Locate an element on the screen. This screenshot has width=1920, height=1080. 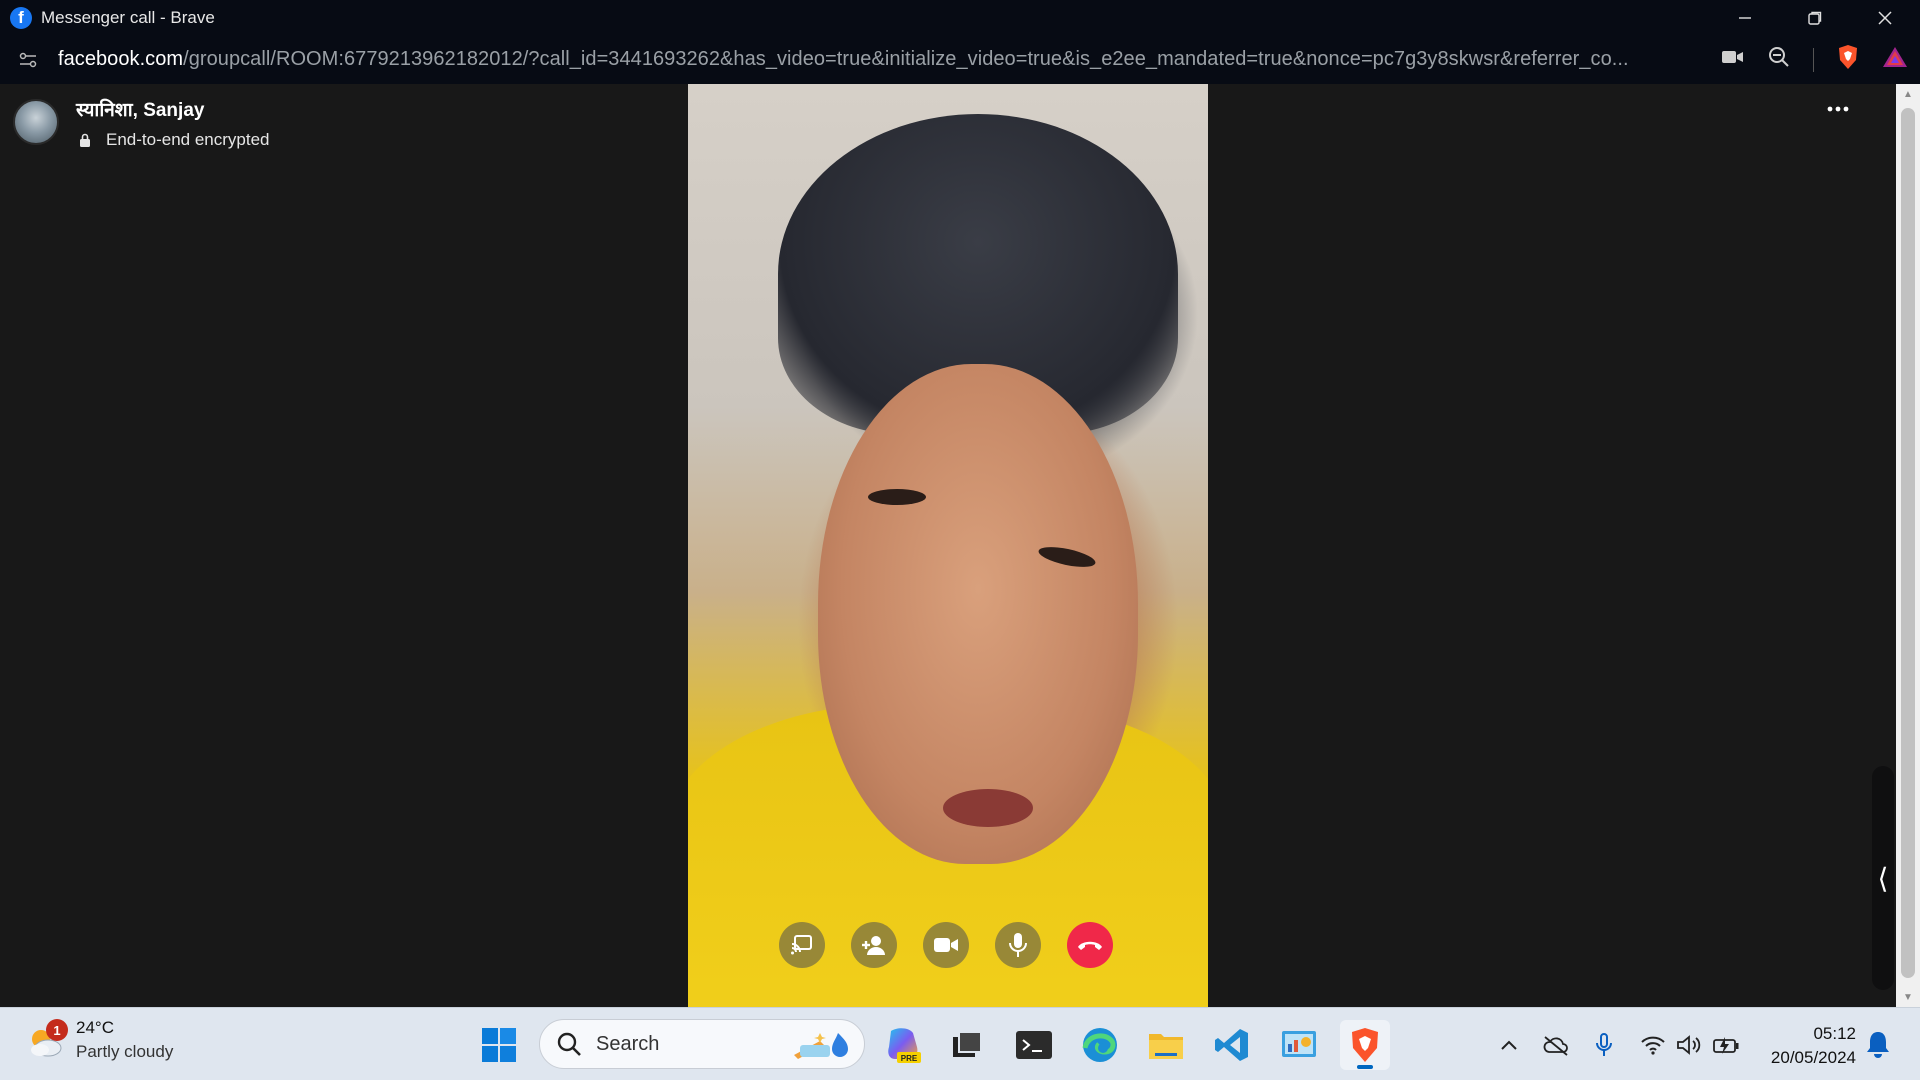
windows-icon is located at coordinates (499, 1045).